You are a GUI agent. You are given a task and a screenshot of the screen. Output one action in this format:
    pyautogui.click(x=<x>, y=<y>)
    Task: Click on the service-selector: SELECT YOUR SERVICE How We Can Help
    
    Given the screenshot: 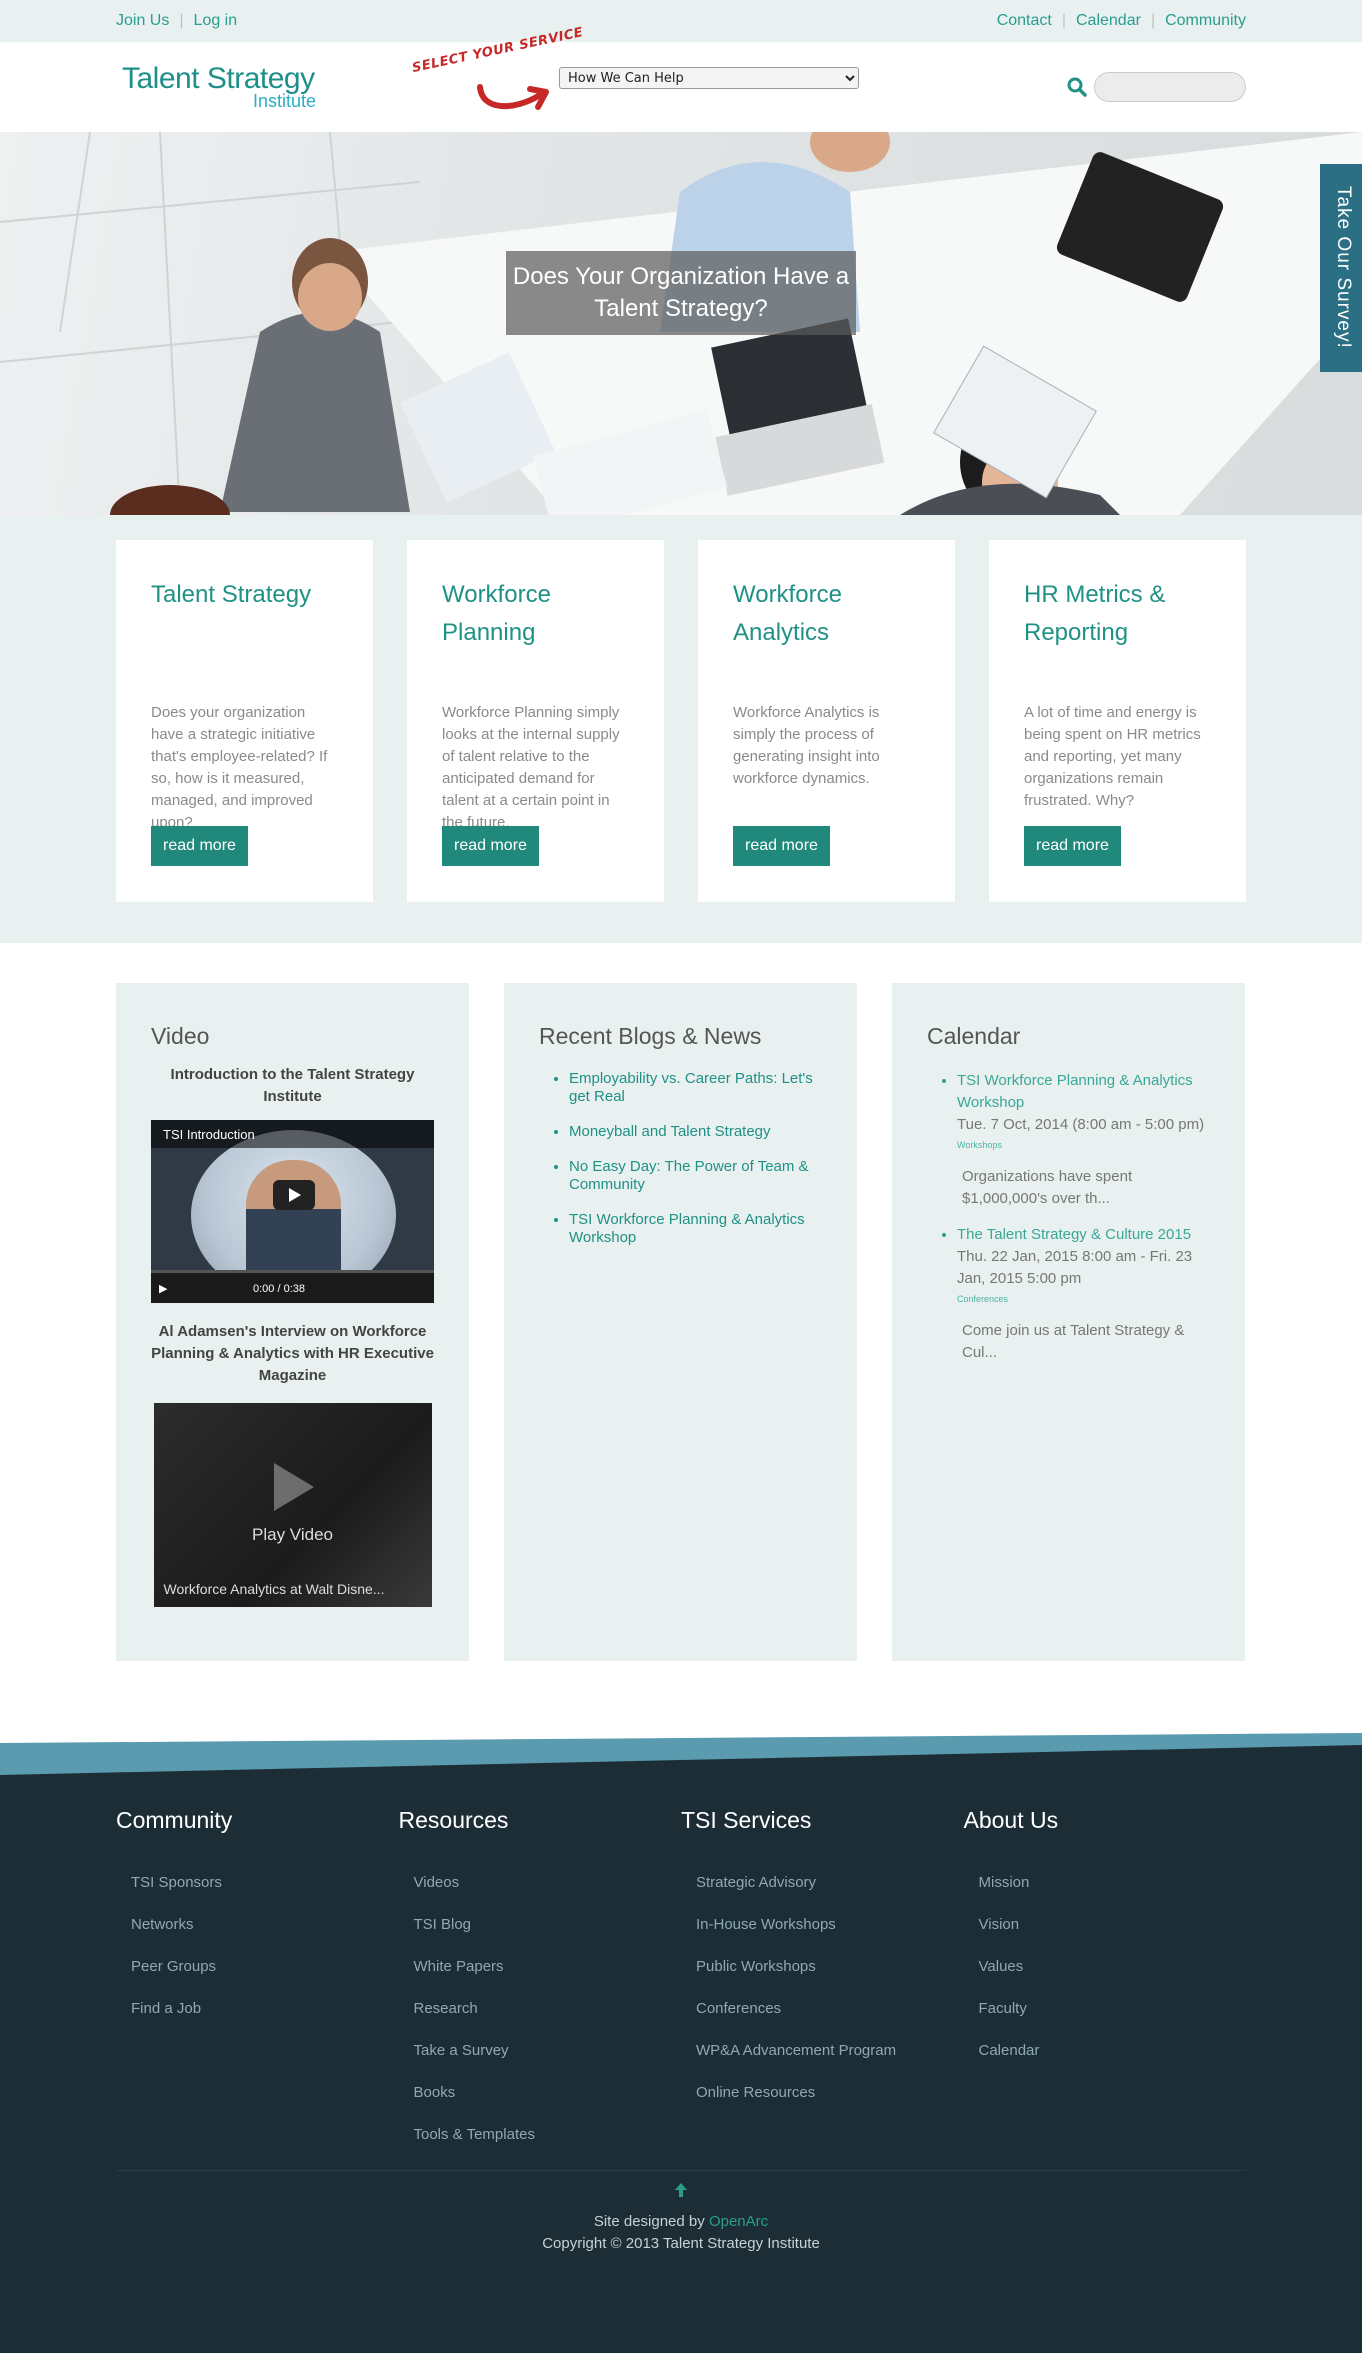 What is the action you would take?
    pyautogui.click(x=637, y=71)
    